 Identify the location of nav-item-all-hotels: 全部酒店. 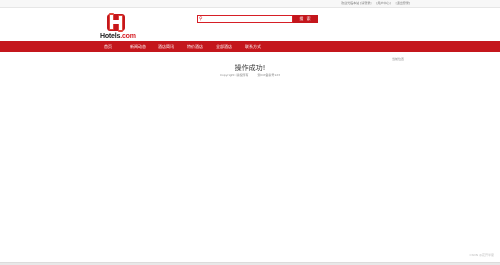
(224, 46).